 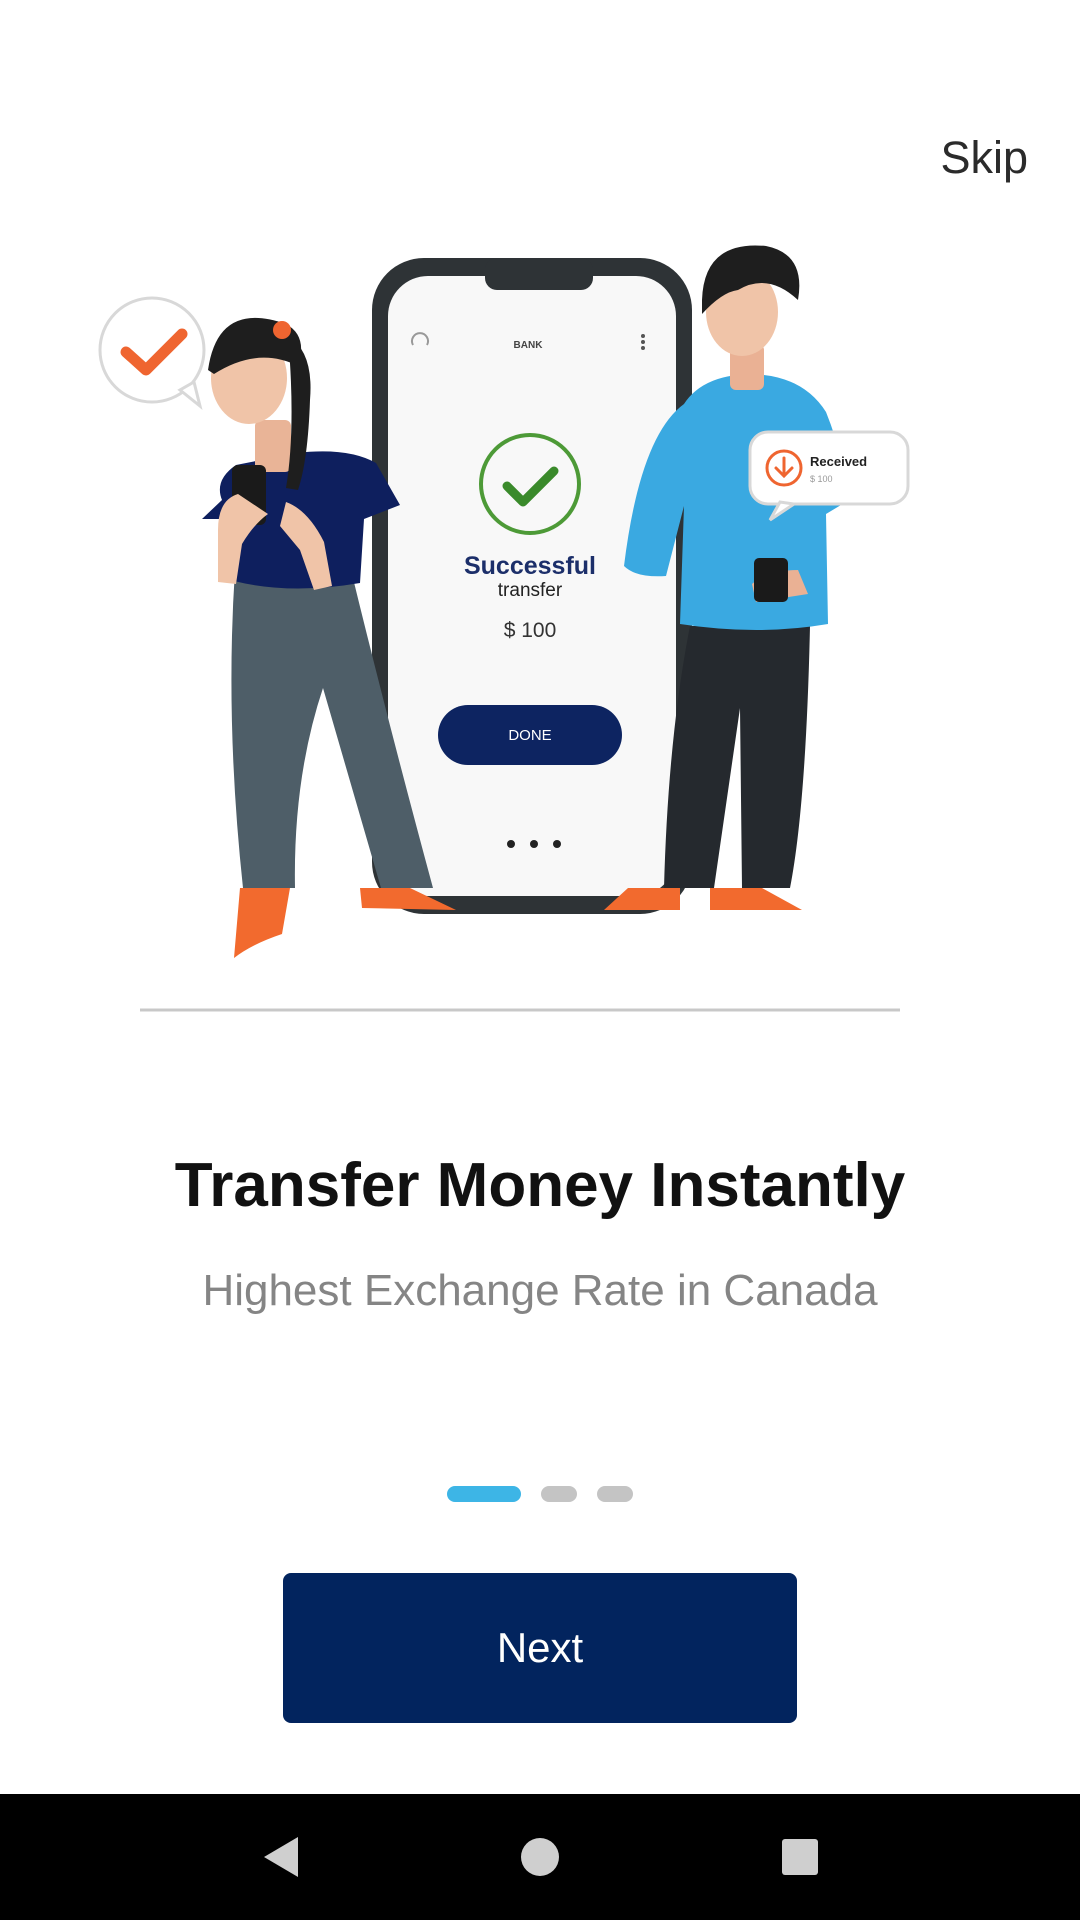 I want to click on done-label: DONE, so click(x=529, y=735).